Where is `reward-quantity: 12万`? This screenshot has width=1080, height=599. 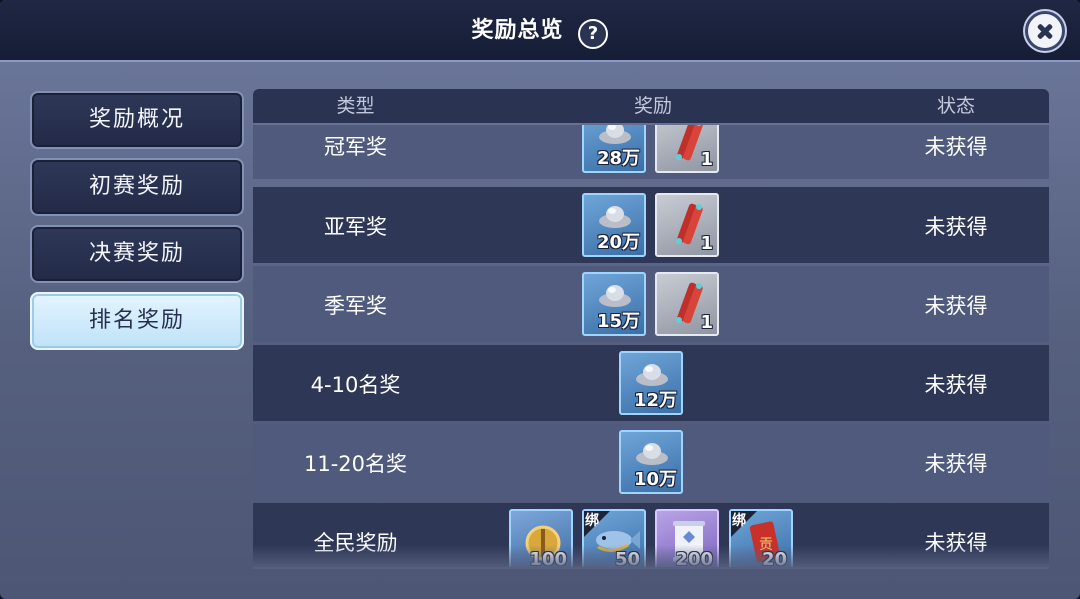 reward-quantity: 12万 is located at coordinates (655, 400).